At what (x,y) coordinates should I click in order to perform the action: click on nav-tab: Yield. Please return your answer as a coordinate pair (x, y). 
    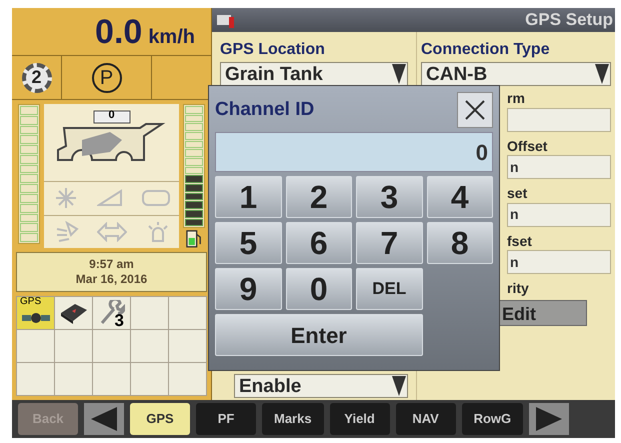
    Looking at the image, I should click on (360, 419).